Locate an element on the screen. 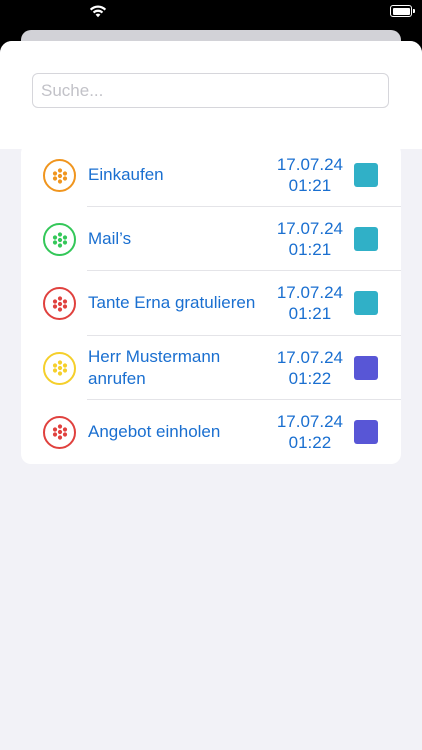  wifi-icon is located at coordinates (98, 11).